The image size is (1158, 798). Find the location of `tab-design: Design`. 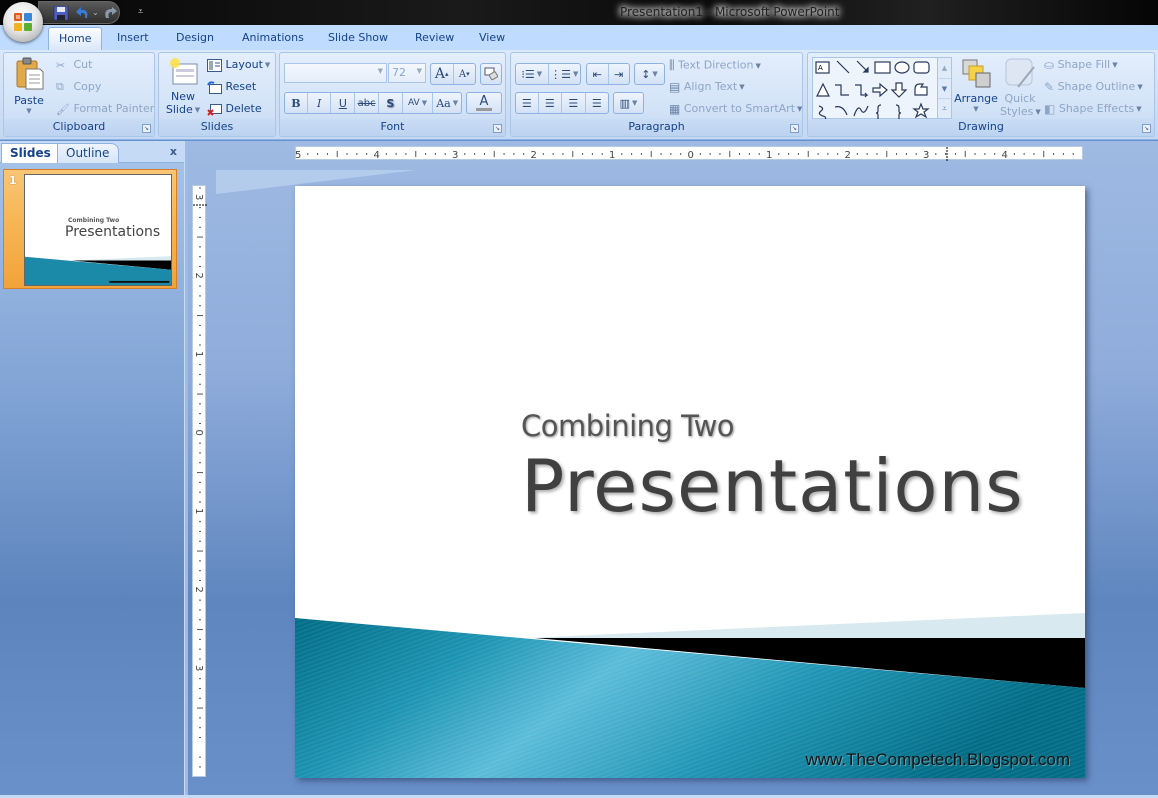

tab-design: Design is located at coordinates (195, 38).